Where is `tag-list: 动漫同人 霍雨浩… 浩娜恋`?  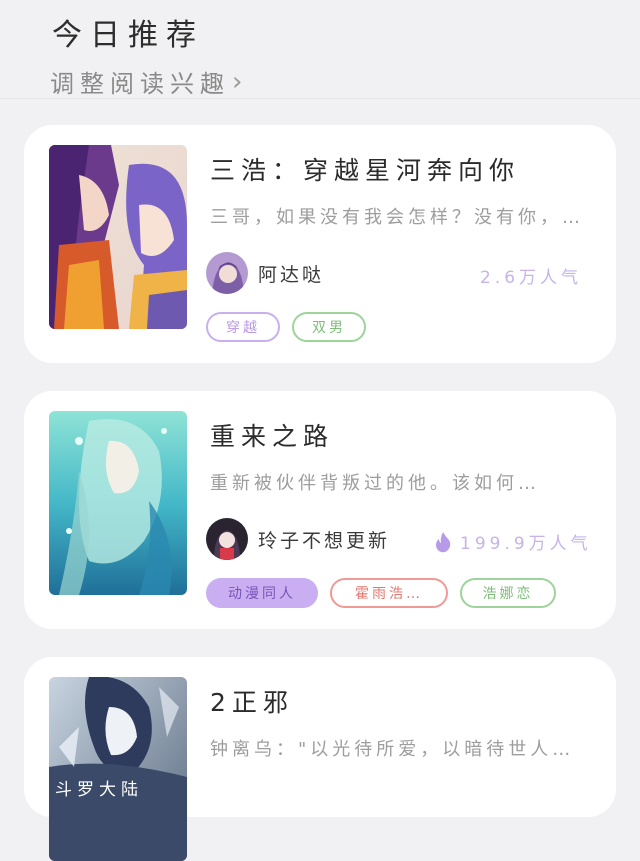 tag-list: 动漫同人 霍雨浩… 浩娜恋 is located at coordinates (381, 593).